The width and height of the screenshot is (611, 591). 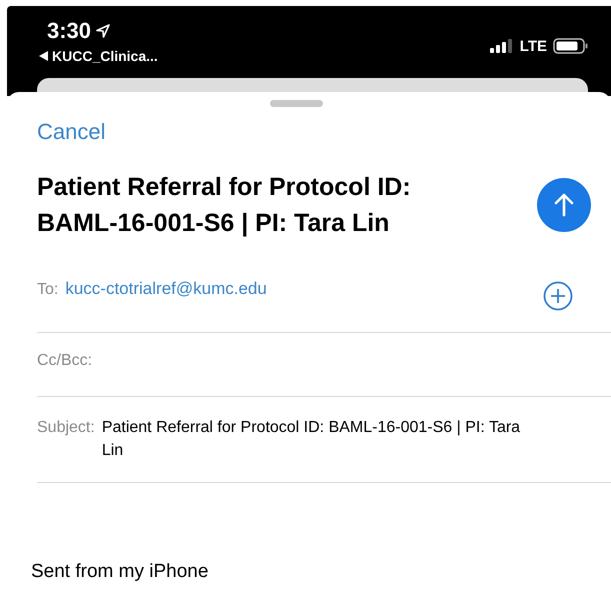 What do you see at coordinates (66, 428) in the screenshot?
I see `field-label: Subject:` at bounding box center [66, 428].